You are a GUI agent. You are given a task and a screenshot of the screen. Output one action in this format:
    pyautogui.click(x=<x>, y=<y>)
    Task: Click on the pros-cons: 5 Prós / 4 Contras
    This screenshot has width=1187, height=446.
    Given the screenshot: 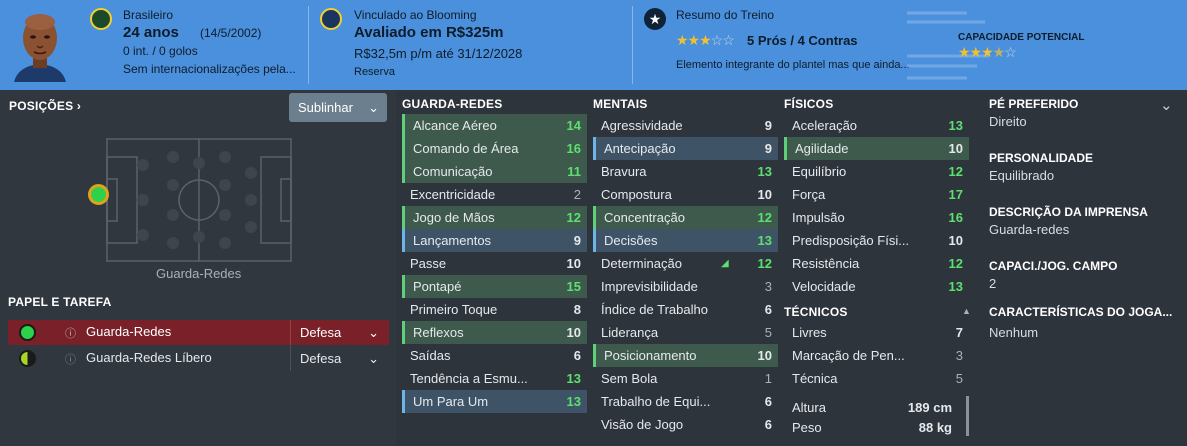 What is the action you would take?
    pyautogui.click(x=802, y=41)
    